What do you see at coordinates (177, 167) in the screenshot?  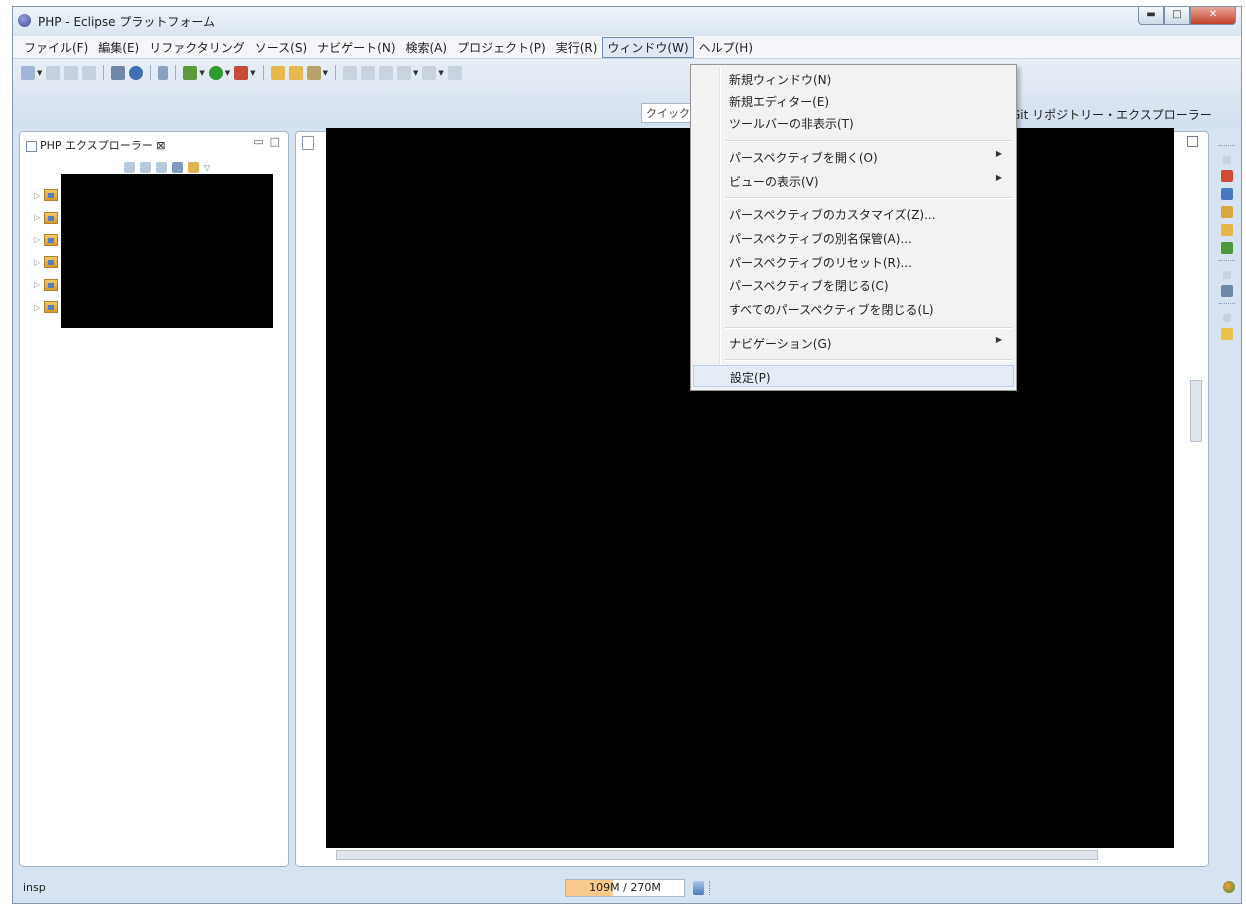 I see `collapse-all-icon` at bounding box center [177, 167].